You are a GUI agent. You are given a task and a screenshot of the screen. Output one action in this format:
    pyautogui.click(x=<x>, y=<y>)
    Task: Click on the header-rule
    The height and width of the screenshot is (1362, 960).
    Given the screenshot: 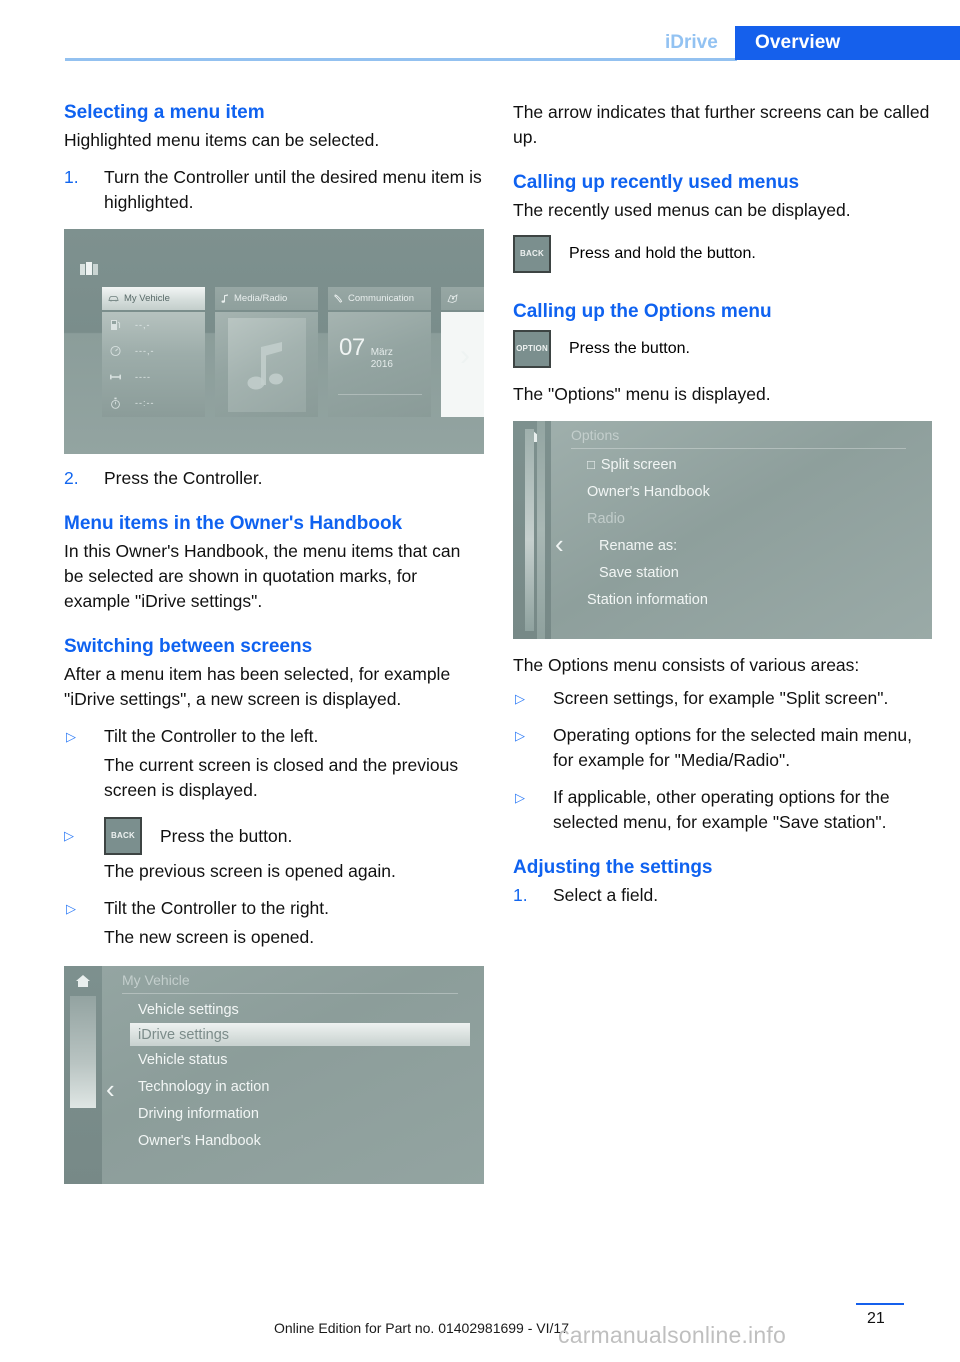 What is the action you would take?
    pyautogui.click(x=401, y=59)
    